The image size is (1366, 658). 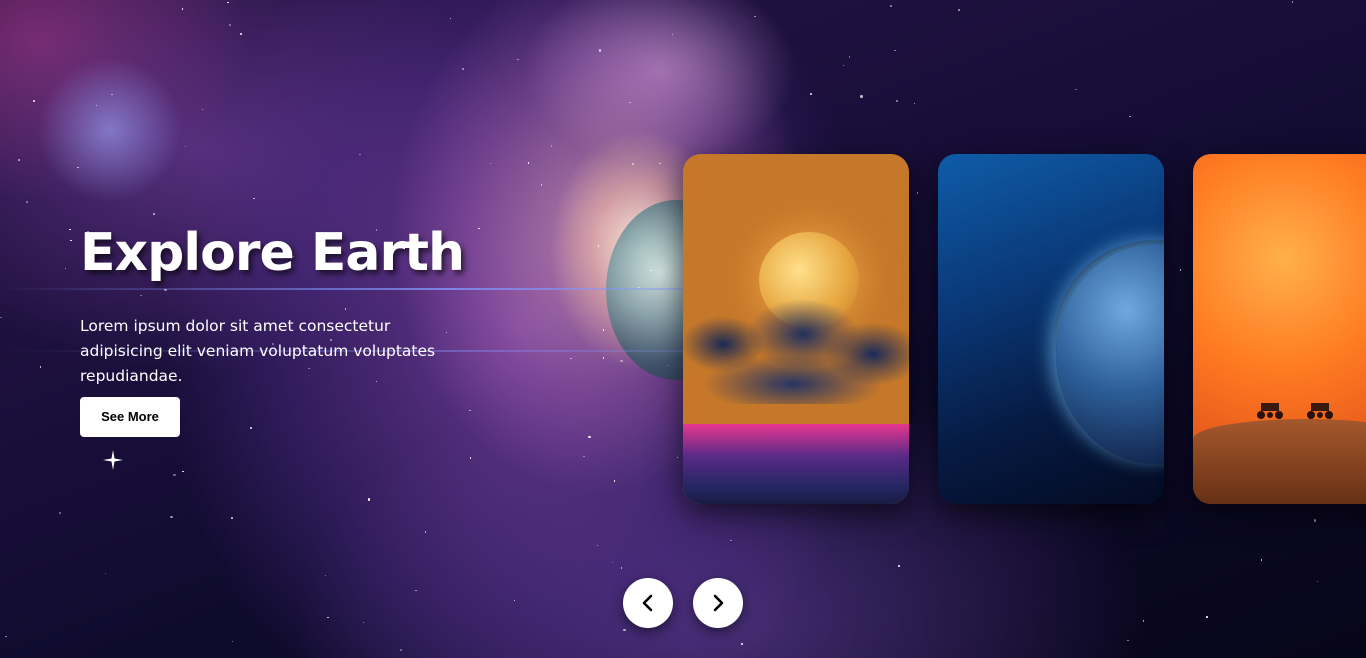 What do you see at coordinates (130, 417) in the screenshot?
I see `see-more-button: See More` at bounding box center [130, 417].